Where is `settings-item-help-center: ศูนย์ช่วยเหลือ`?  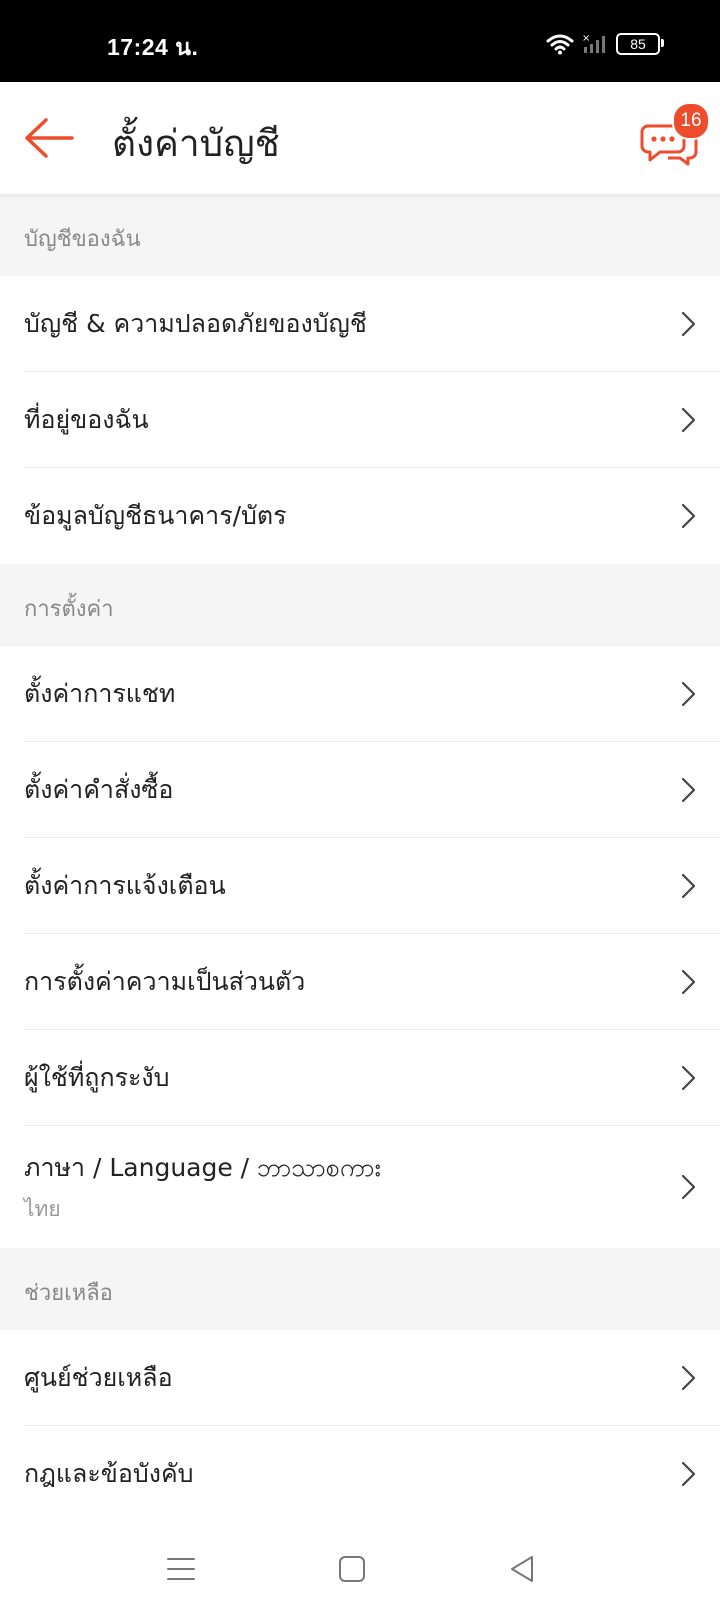 settings-item-help-center: ศูนย์ช่วยเหลือ is located at coordinates (360, 1378).